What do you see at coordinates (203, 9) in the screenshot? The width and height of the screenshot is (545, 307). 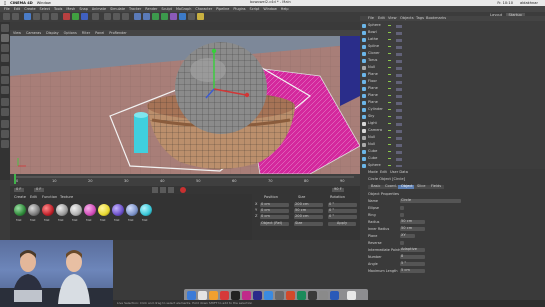 I see `menu-item: Character` at bounding box center [203, 9].